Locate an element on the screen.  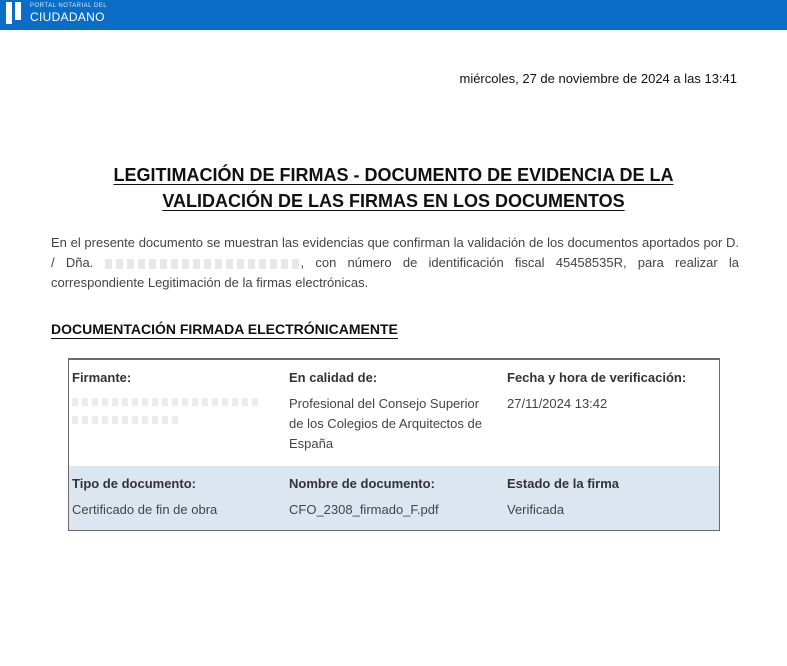
logo-mark-icon is located at coordinates (14, 13).